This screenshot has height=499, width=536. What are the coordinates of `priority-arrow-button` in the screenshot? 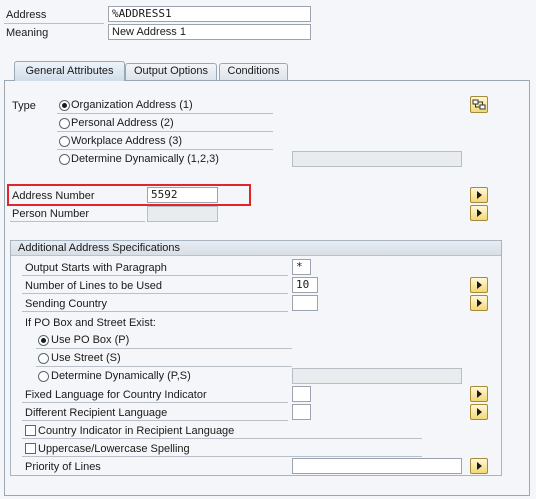 It's located at (479, 466).